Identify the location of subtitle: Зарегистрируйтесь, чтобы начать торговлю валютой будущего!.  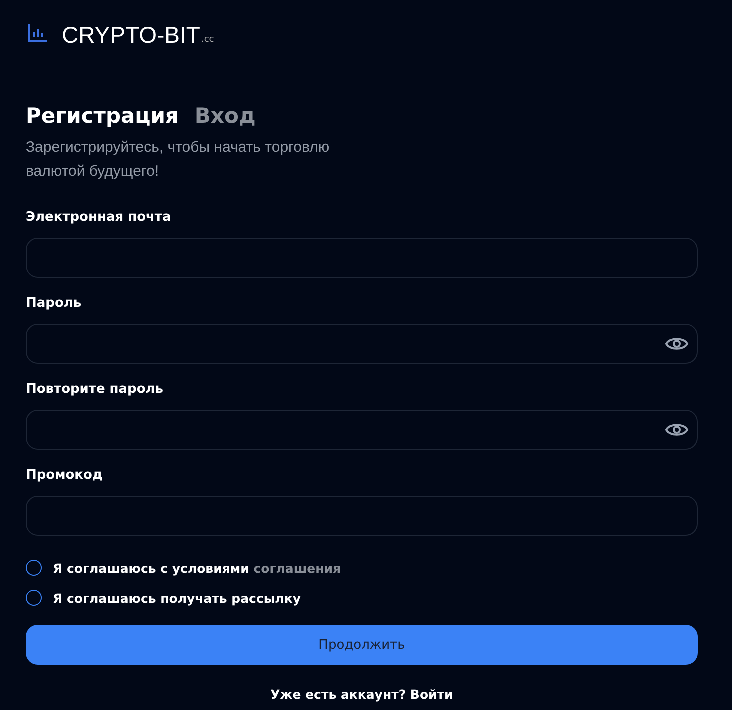
(178, 160).